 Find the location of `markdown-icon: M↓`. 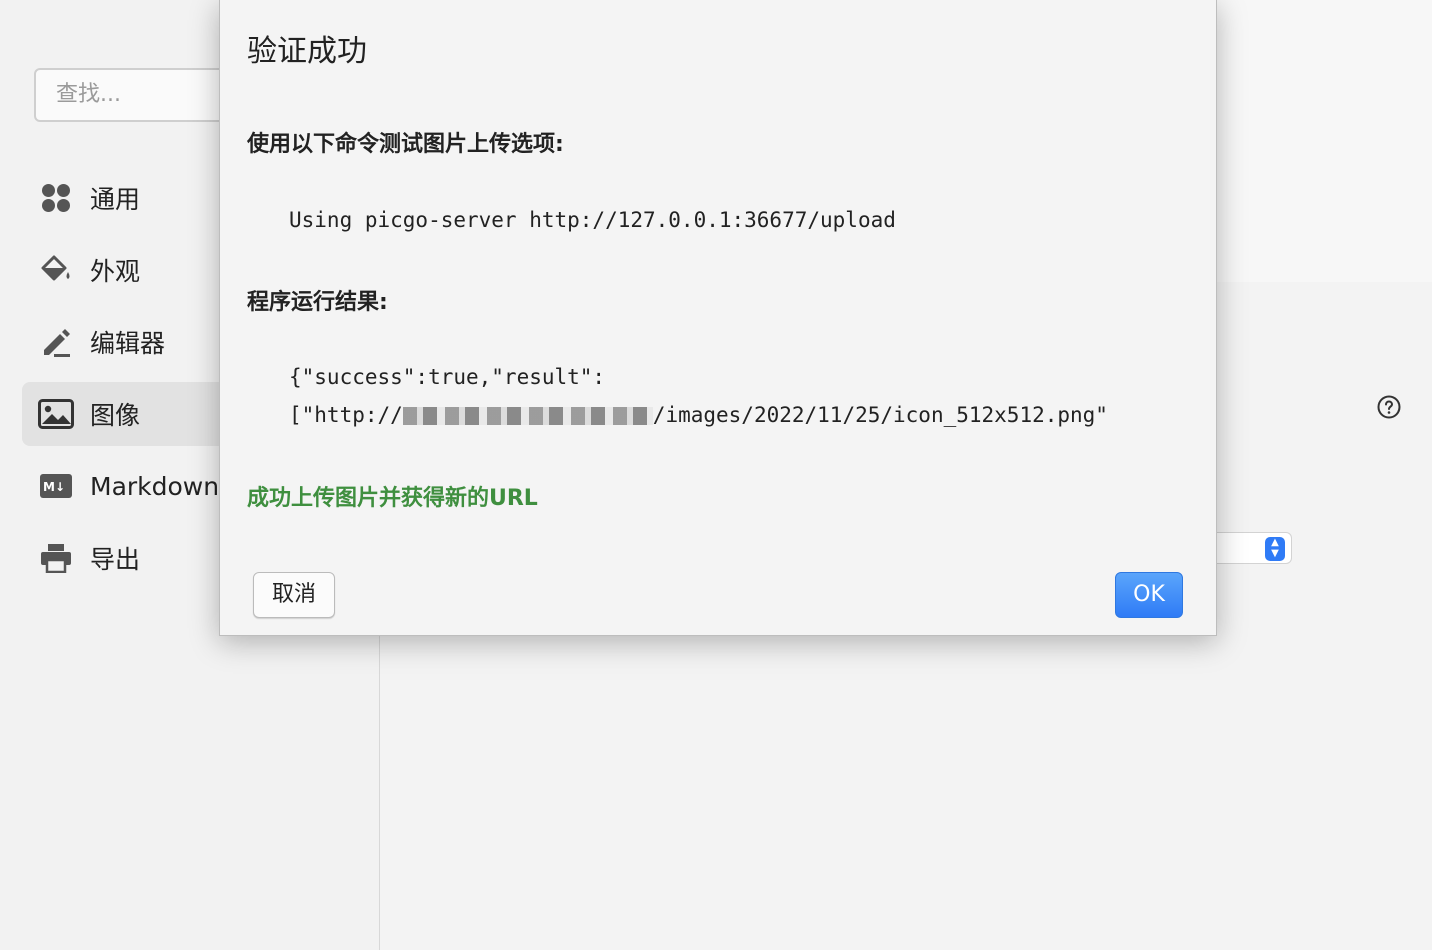

markdown-icon: M↓ is located at coordinates (56, 486).